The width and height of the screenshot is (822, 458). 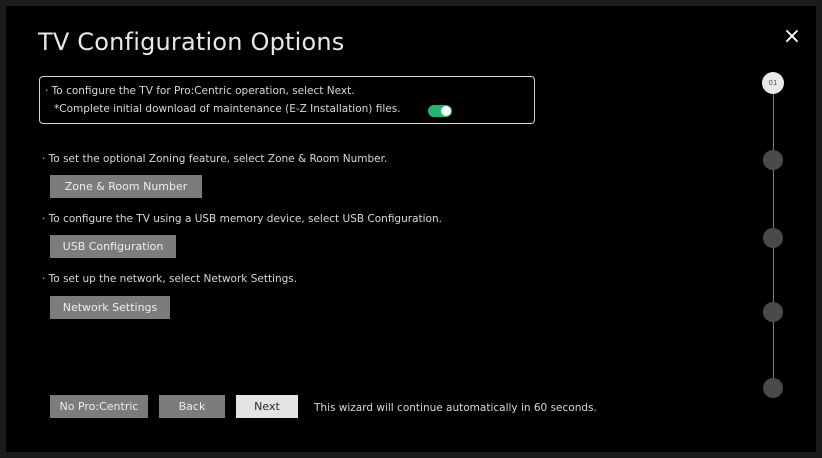 What do you see at coordinates (773, 83) in the screenshot?
I see `stepper-step-1: 01` at bounding box center [773, 83].